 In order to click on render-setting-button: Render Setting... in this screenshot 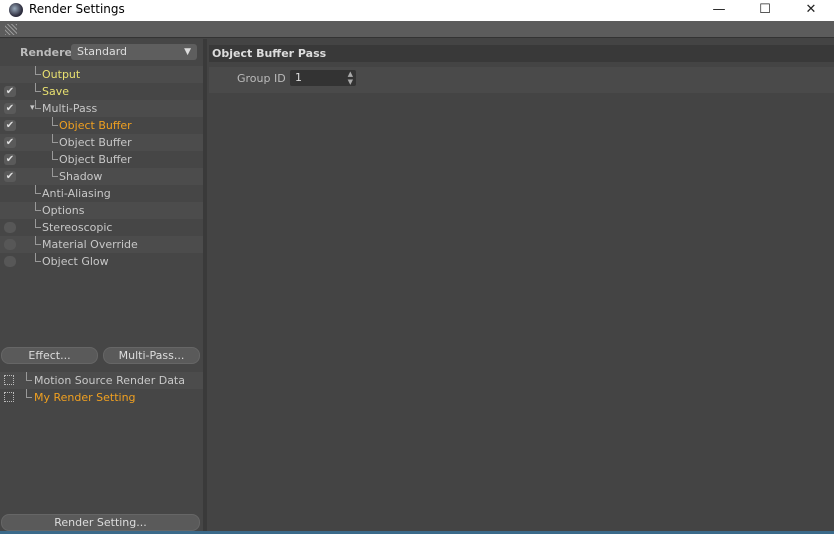, I will do `click(100, 522)`.